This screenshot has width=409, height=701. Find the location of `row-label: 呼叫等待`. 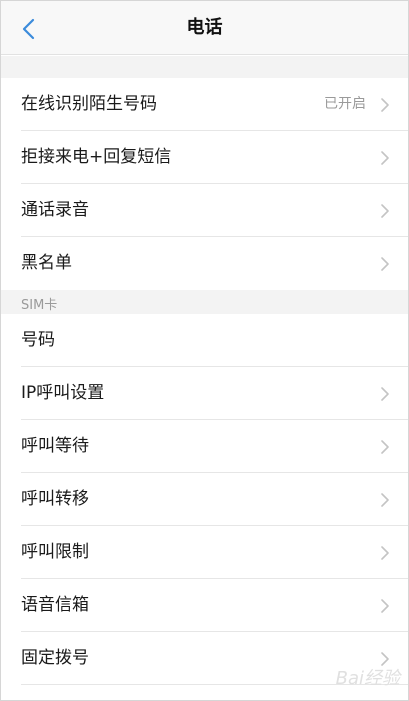

row-label: 呼叫等待 is located at coordinates (55, 446).